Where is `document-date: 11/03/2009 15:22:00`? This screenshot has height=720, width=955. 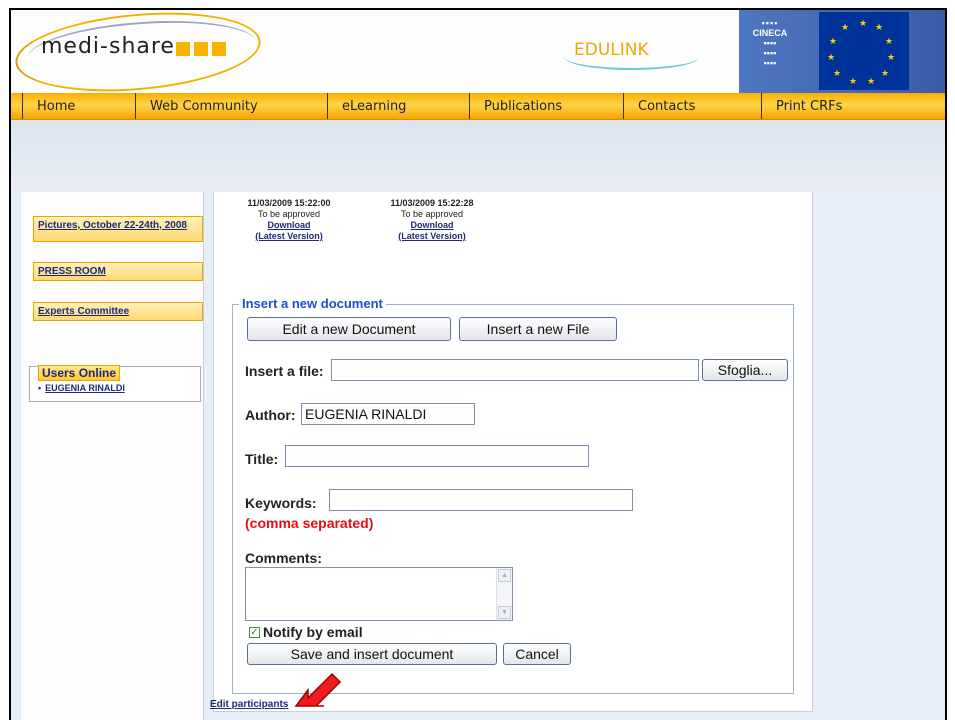
document-date: 11/03/2009 15:22:00 is located at coordinates (289, 203).